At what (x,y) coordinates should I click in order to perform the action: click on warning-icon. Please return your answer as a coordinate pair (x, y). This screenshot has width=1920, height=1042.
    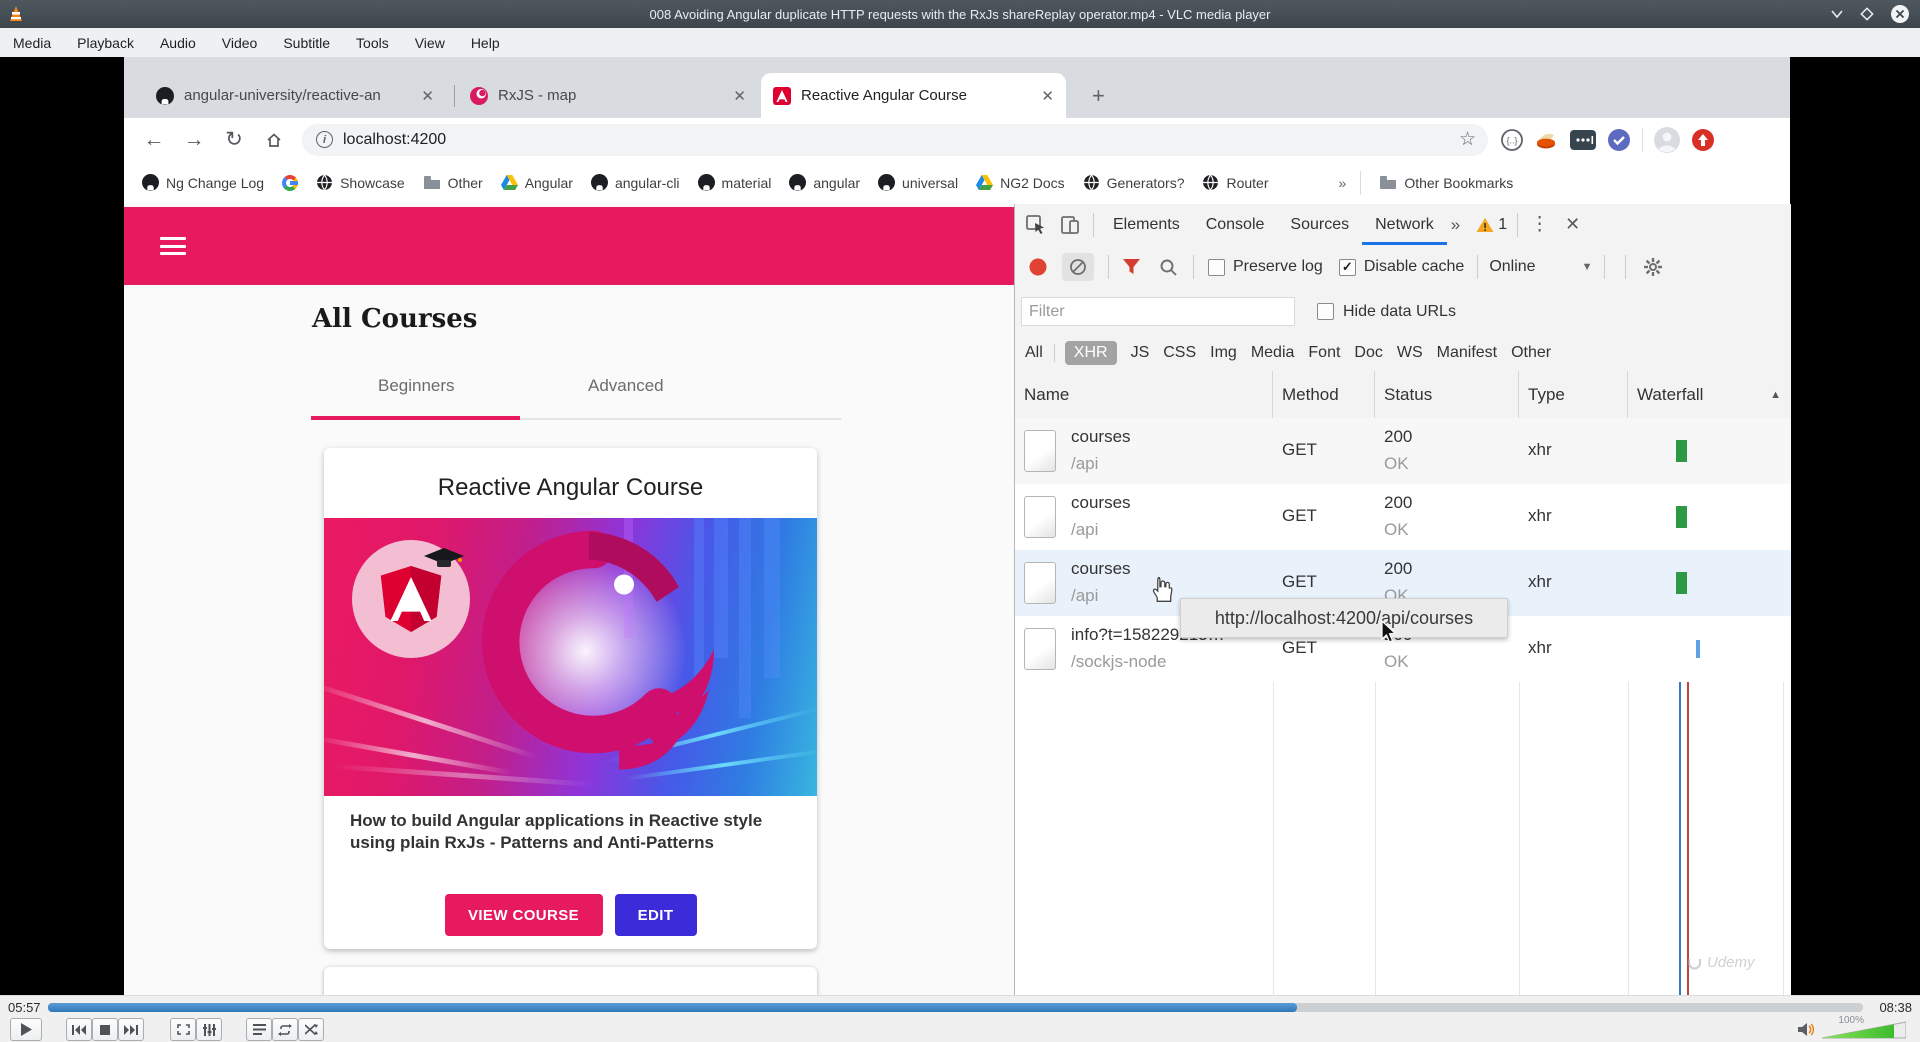
    Looking at the image, I should click on (1485, 225).